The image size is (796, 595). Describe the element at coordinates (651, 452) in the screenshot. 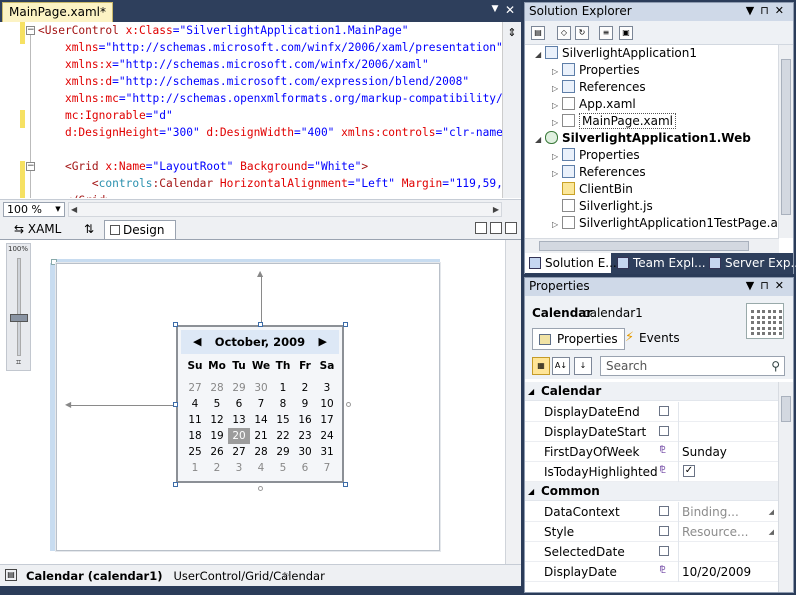

I see `property-row: FirstDayOfWeek ⅊ Sunday` at that location.